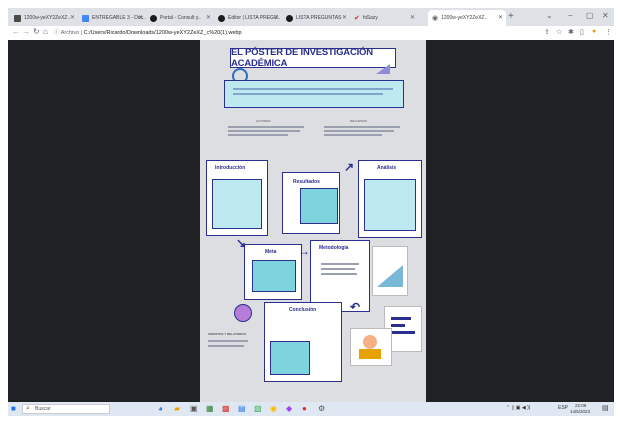 Image resolution: width=622 pixels, height=434 pixels. Describe the element at coordinates (273, 408) in the screenshot. I see `chrome-icon: ◉` at that location.